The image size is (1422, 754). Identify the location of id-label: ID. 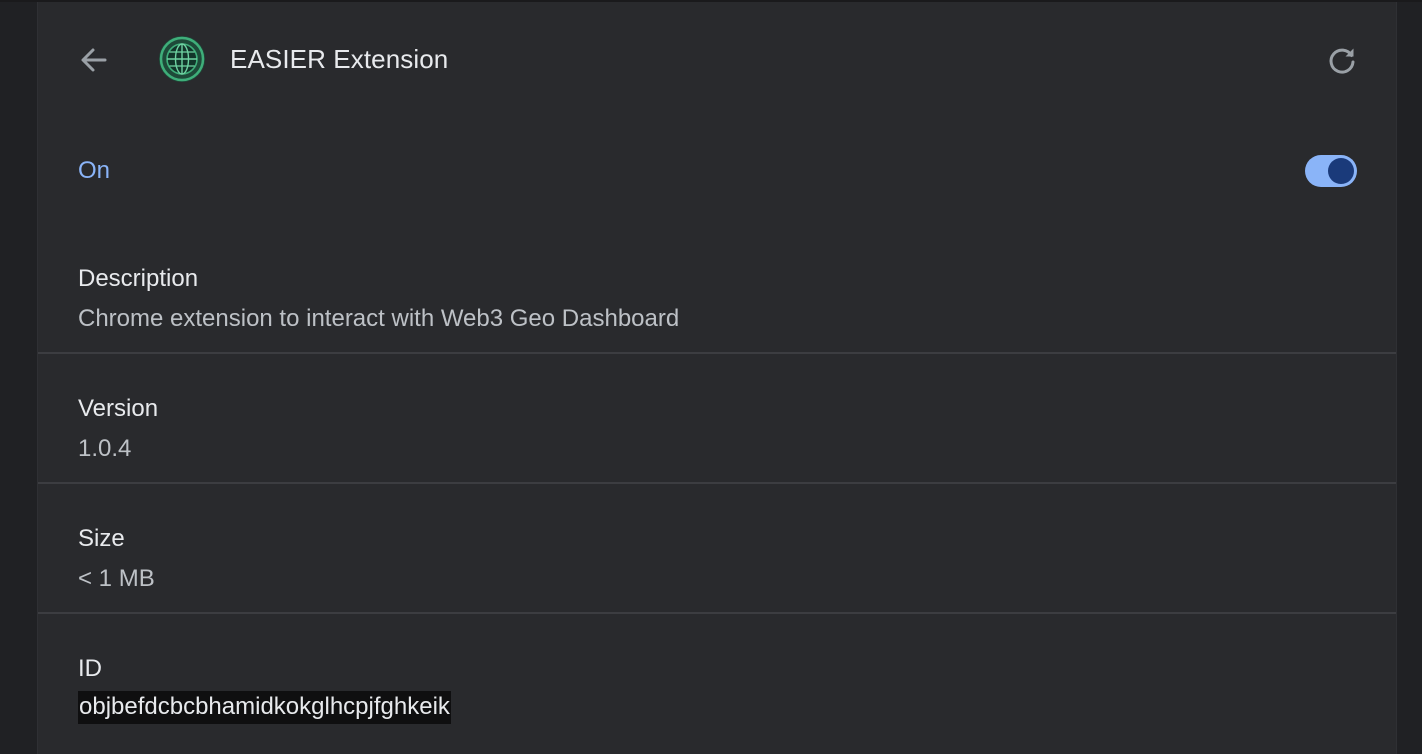
(90, 668).